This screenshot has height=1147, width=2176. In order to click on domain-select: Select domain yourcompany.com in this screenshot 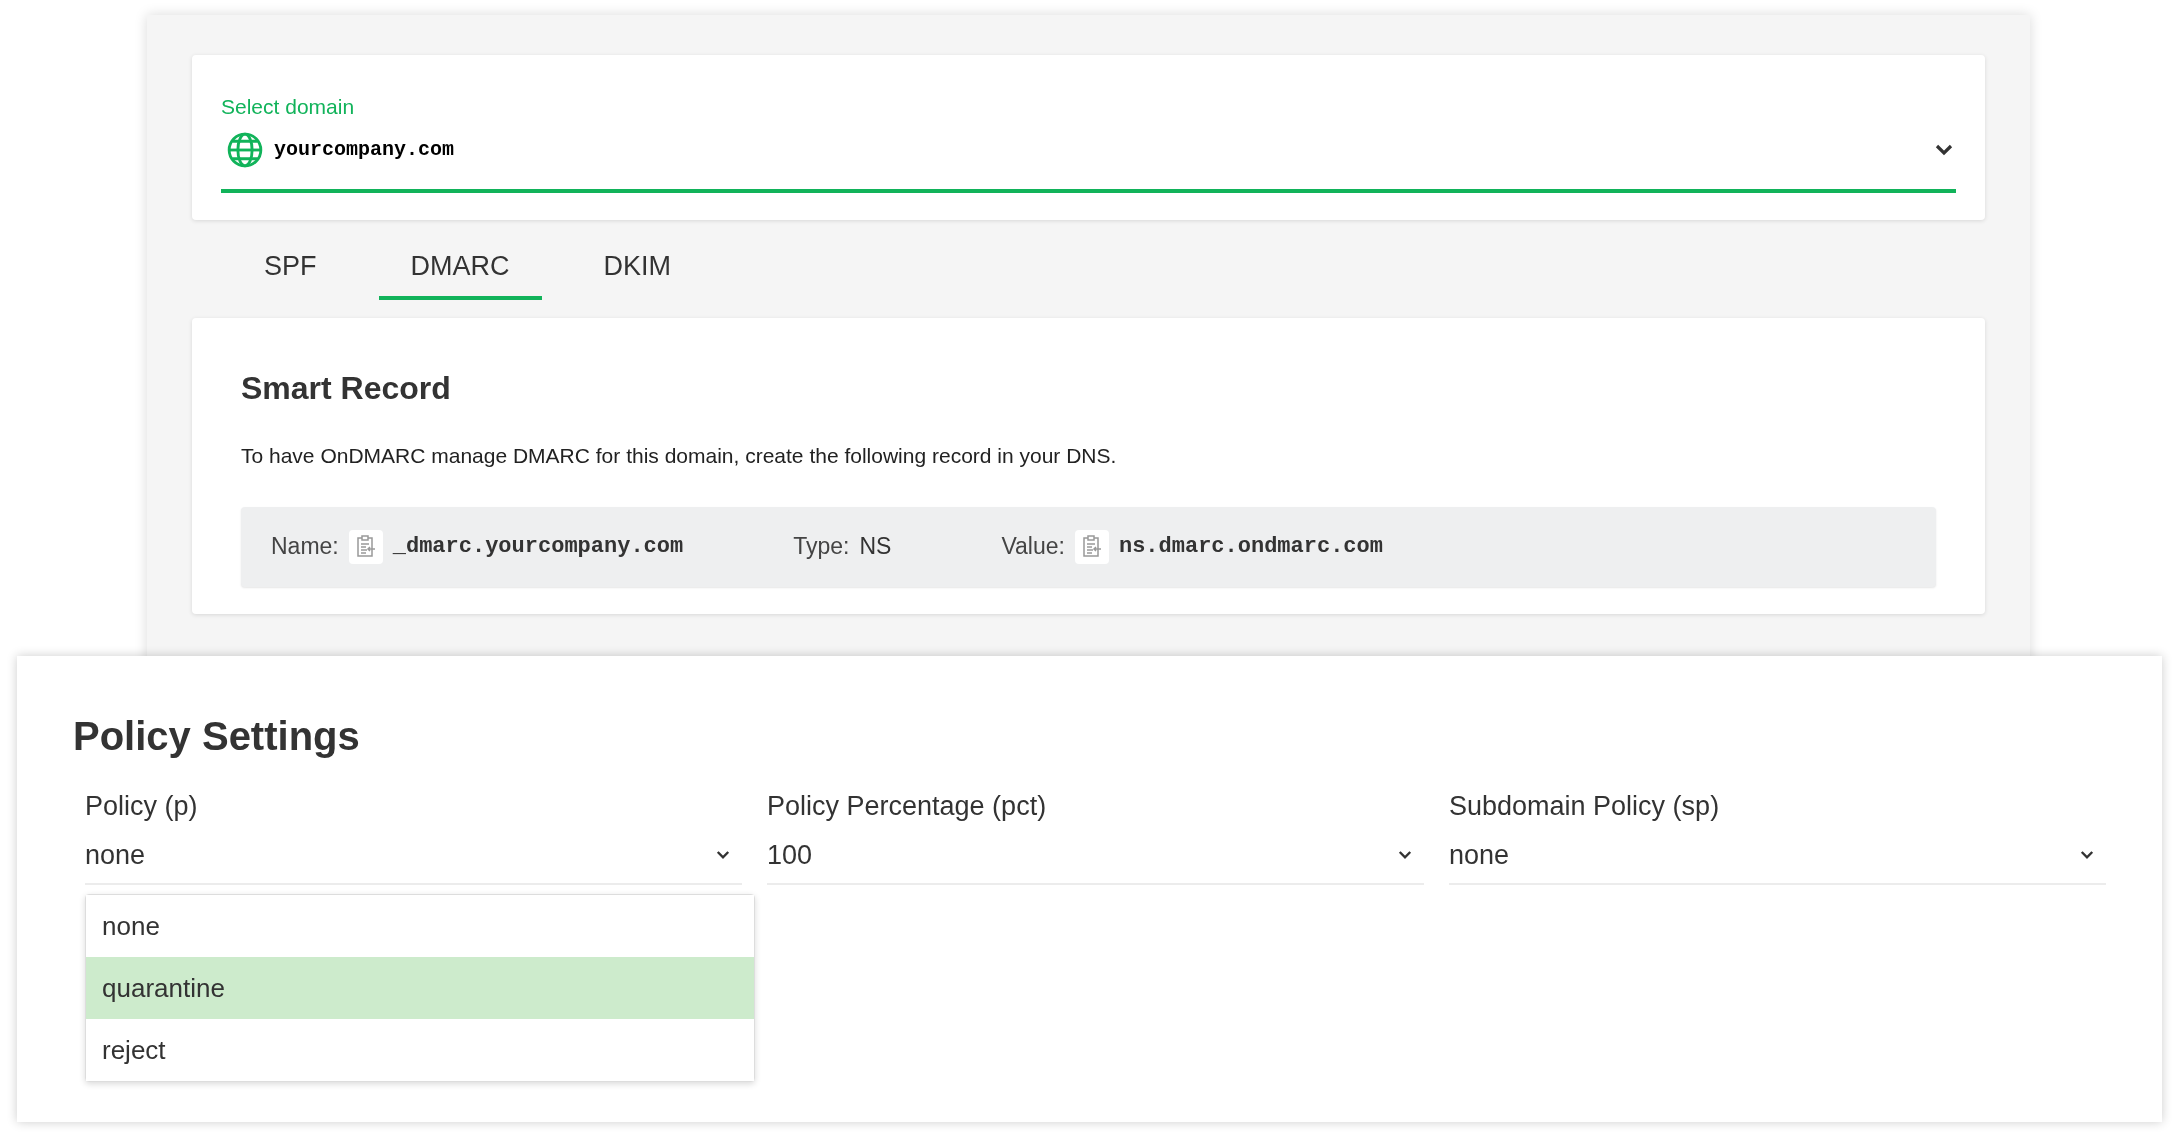, I will do `click(1088, 142)`.